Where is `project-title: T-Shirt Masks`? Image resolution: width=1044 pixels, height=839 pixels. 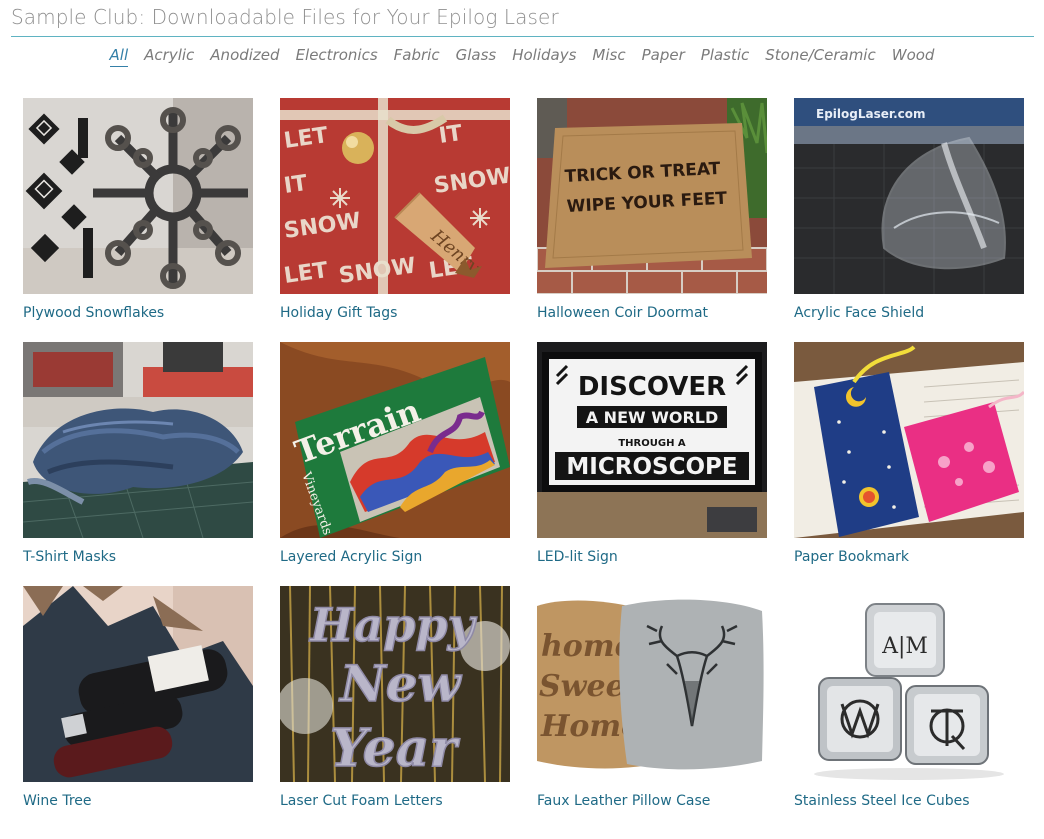 project-title: T-Shirt Masks is located at coordinates (138, 557).